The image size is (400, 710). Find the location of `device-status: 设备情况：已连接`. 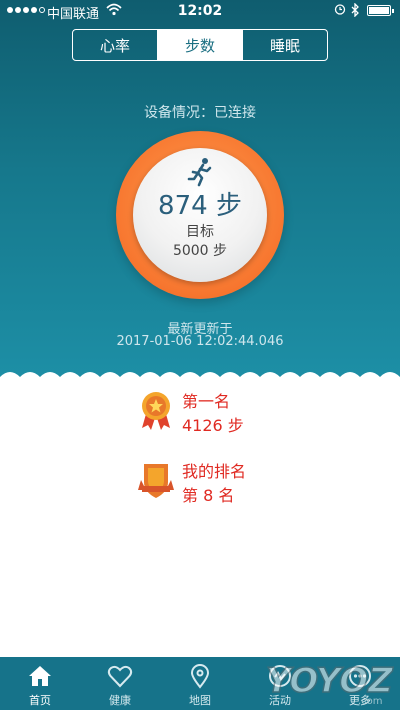

device-status: 设备情况：已连接 is located at coordinates (200, 113).